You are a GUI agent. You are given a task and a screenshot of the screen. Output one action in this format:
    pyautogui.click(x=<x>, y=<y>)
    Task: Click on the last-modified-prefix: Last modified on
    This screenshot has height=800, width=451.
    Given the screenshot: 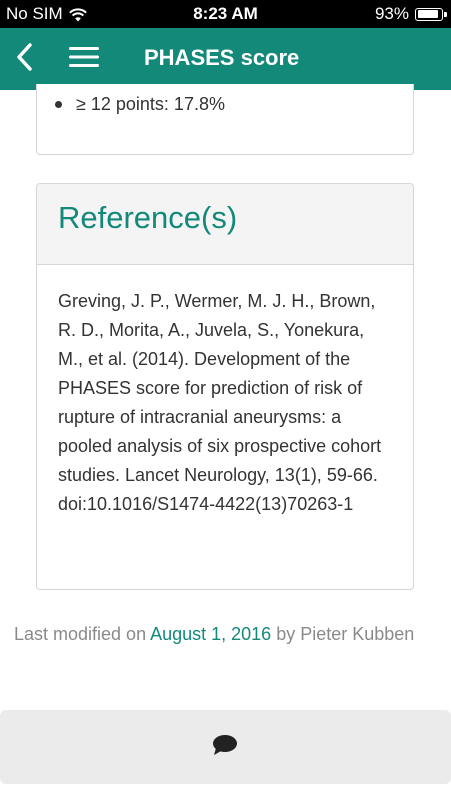 What is the action you would take?
    pyautogui.click(x=82, y=634)
    